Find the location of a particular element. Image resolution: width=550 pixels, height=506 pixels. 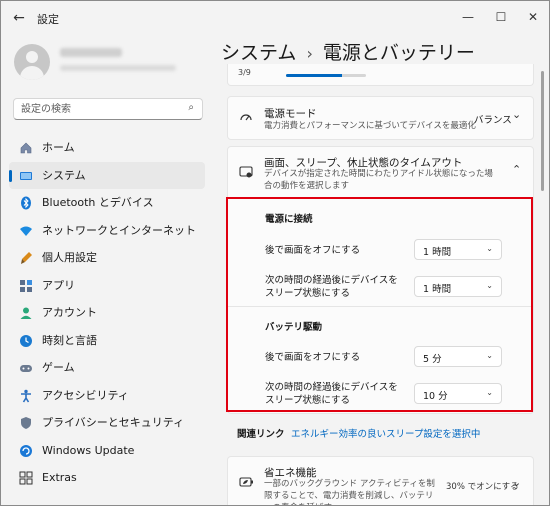

power-mode-icon is located at coordinates (246, 117).